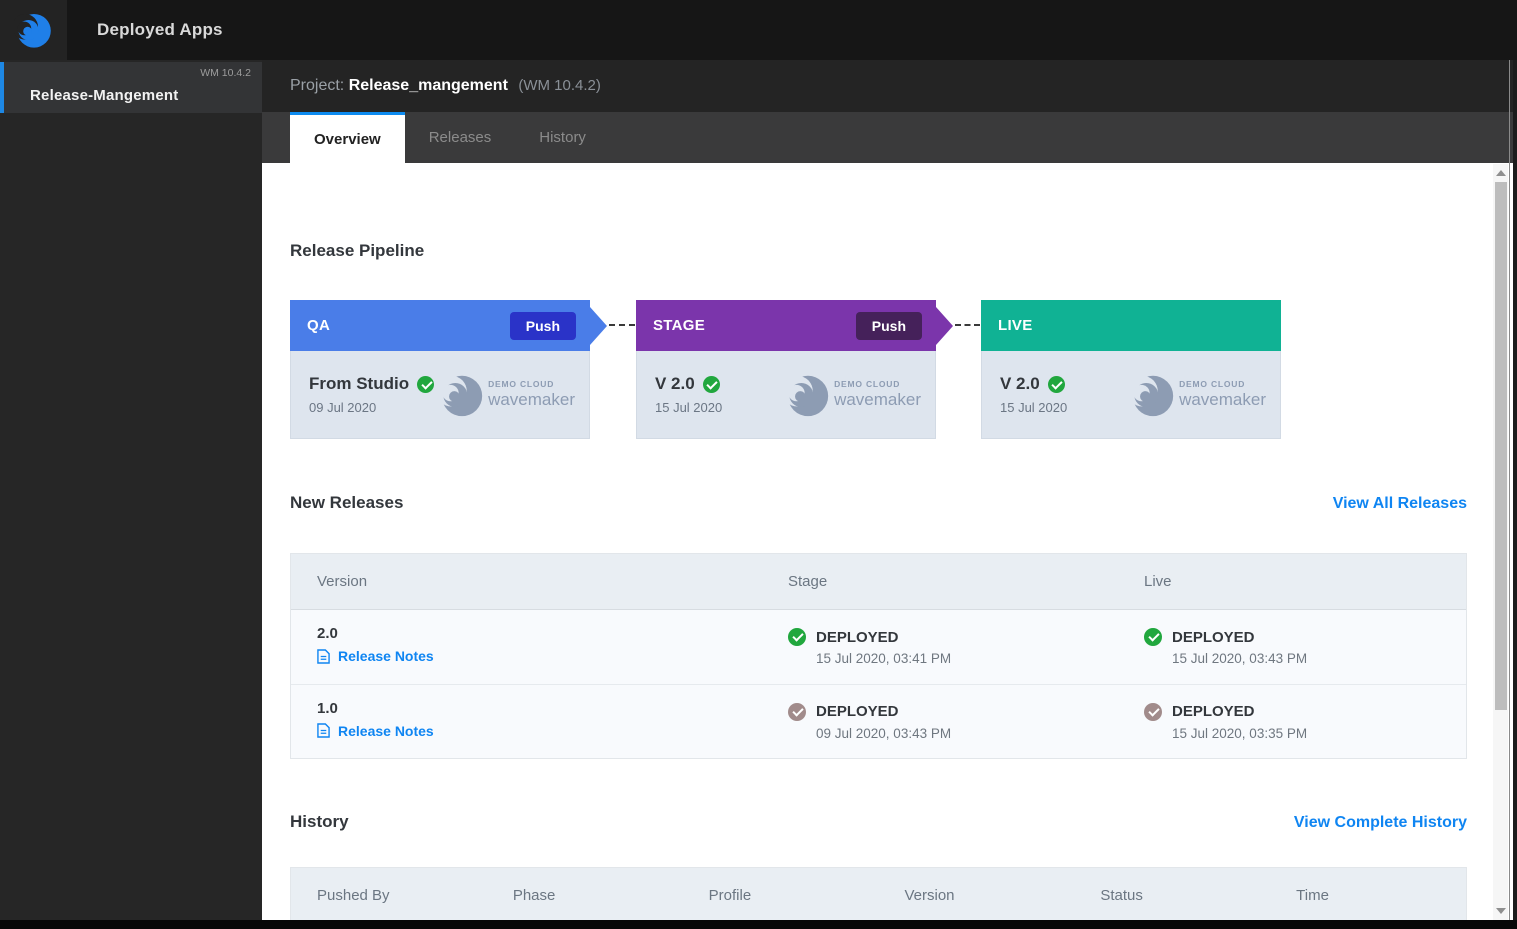  I want to click on live-time: 15 Jul 2020, 03:35 PM, so click(1240, 733).